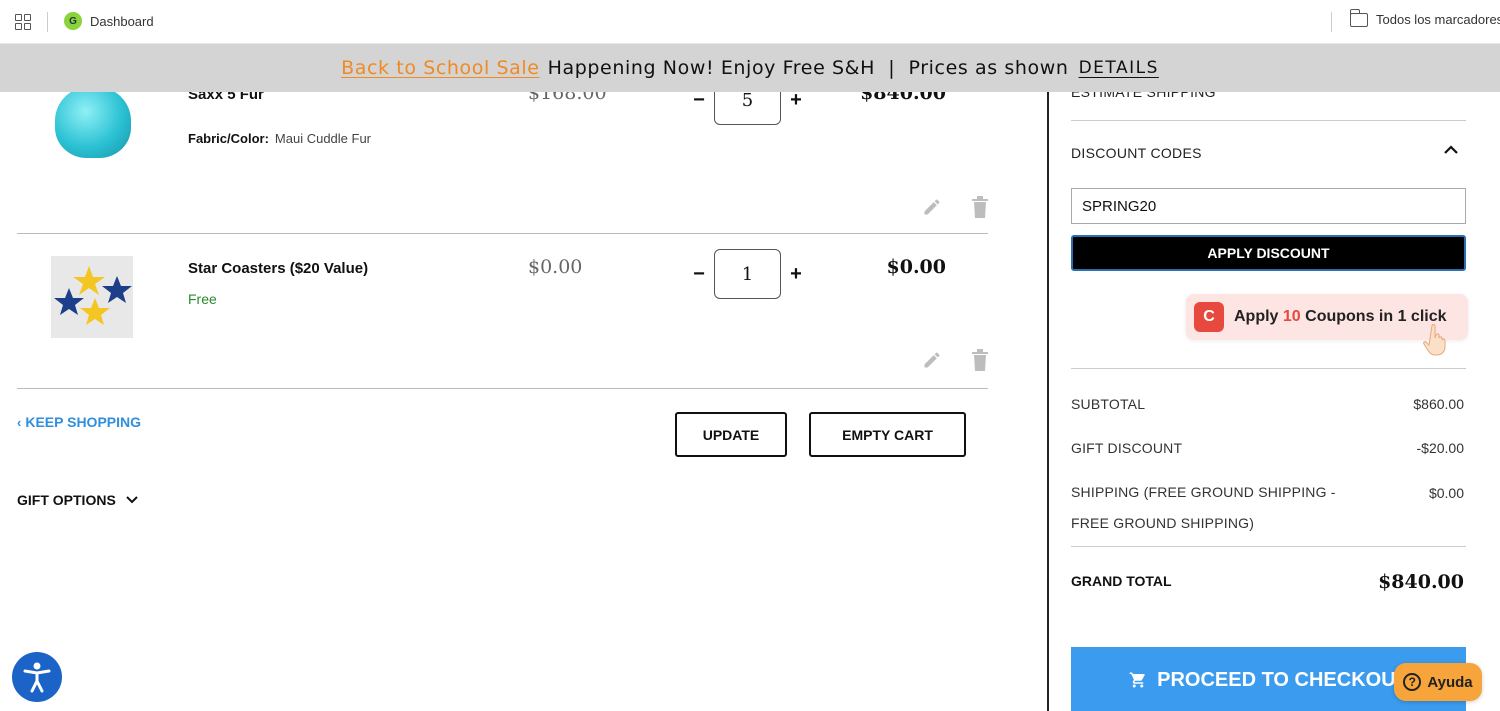  What do you see at coordinates (916, 267) in the screenshot?
I see `line-total: $0.00` at bounding box center [916, 267].